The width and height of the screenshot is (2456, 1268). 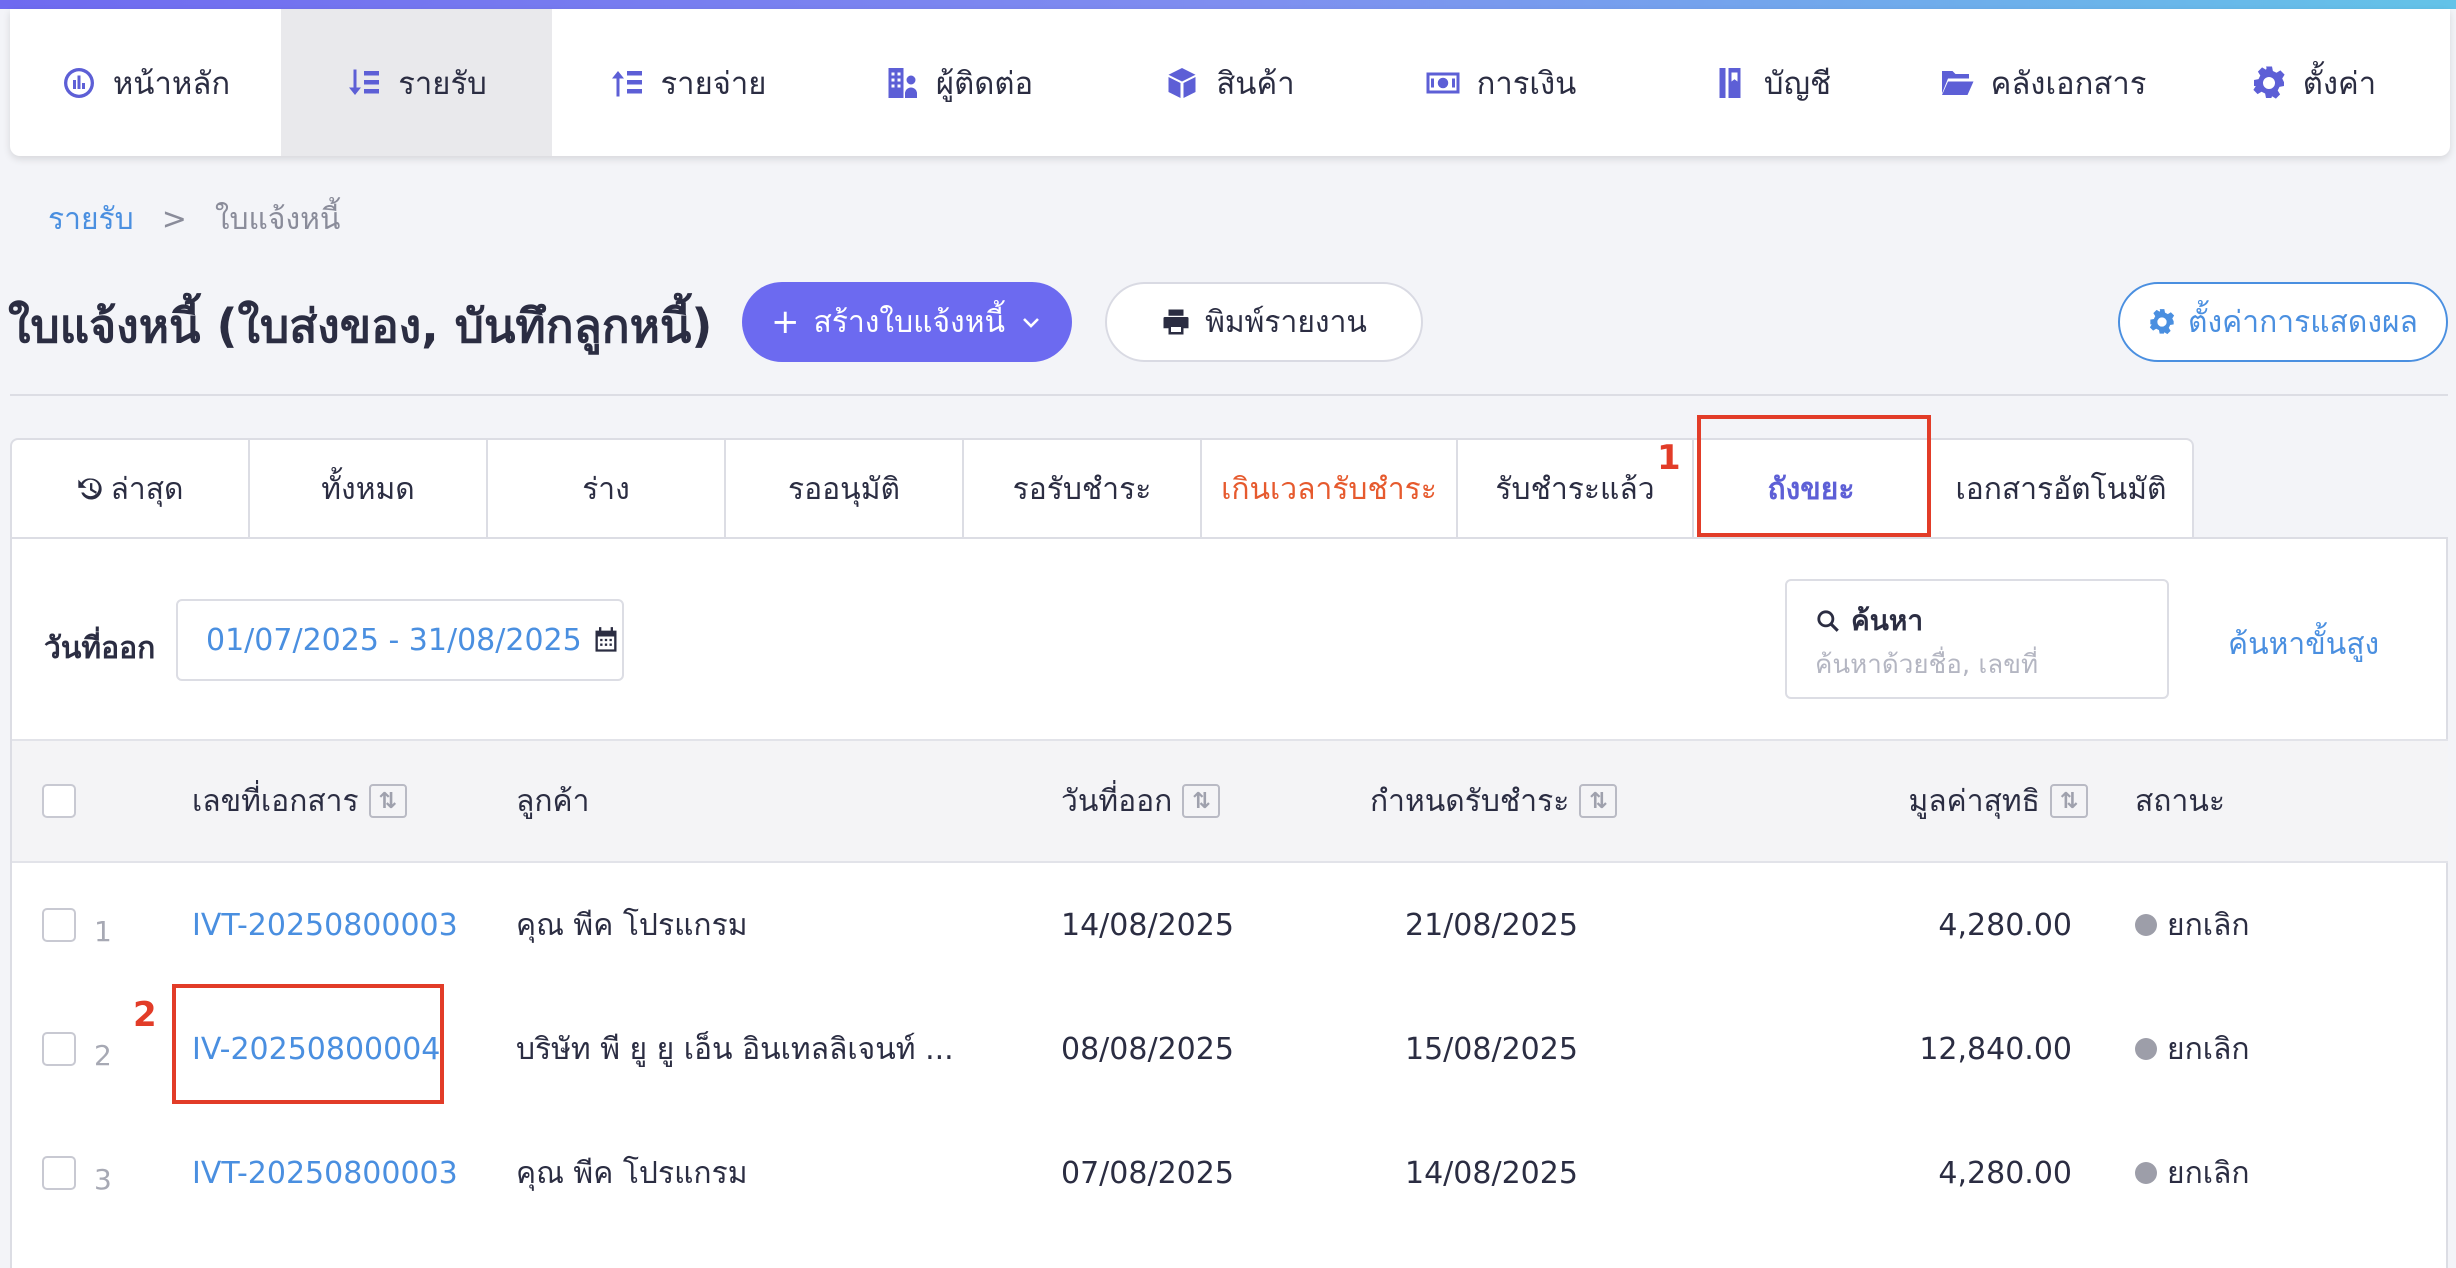 I want to click on status-label: ยกเลิก, so click(x=2208, y=925).